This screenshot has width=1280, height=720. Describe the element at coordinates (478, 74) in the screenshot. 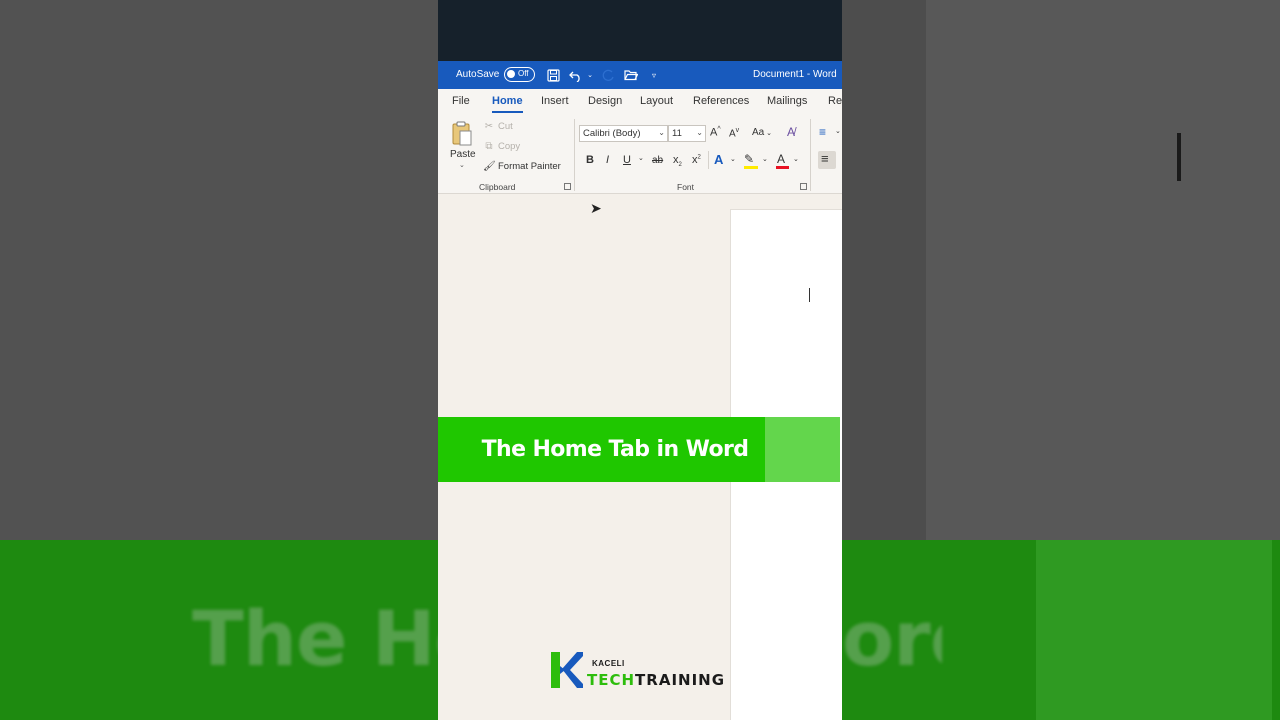

I see `autosave-label: AutoSave` at that location.